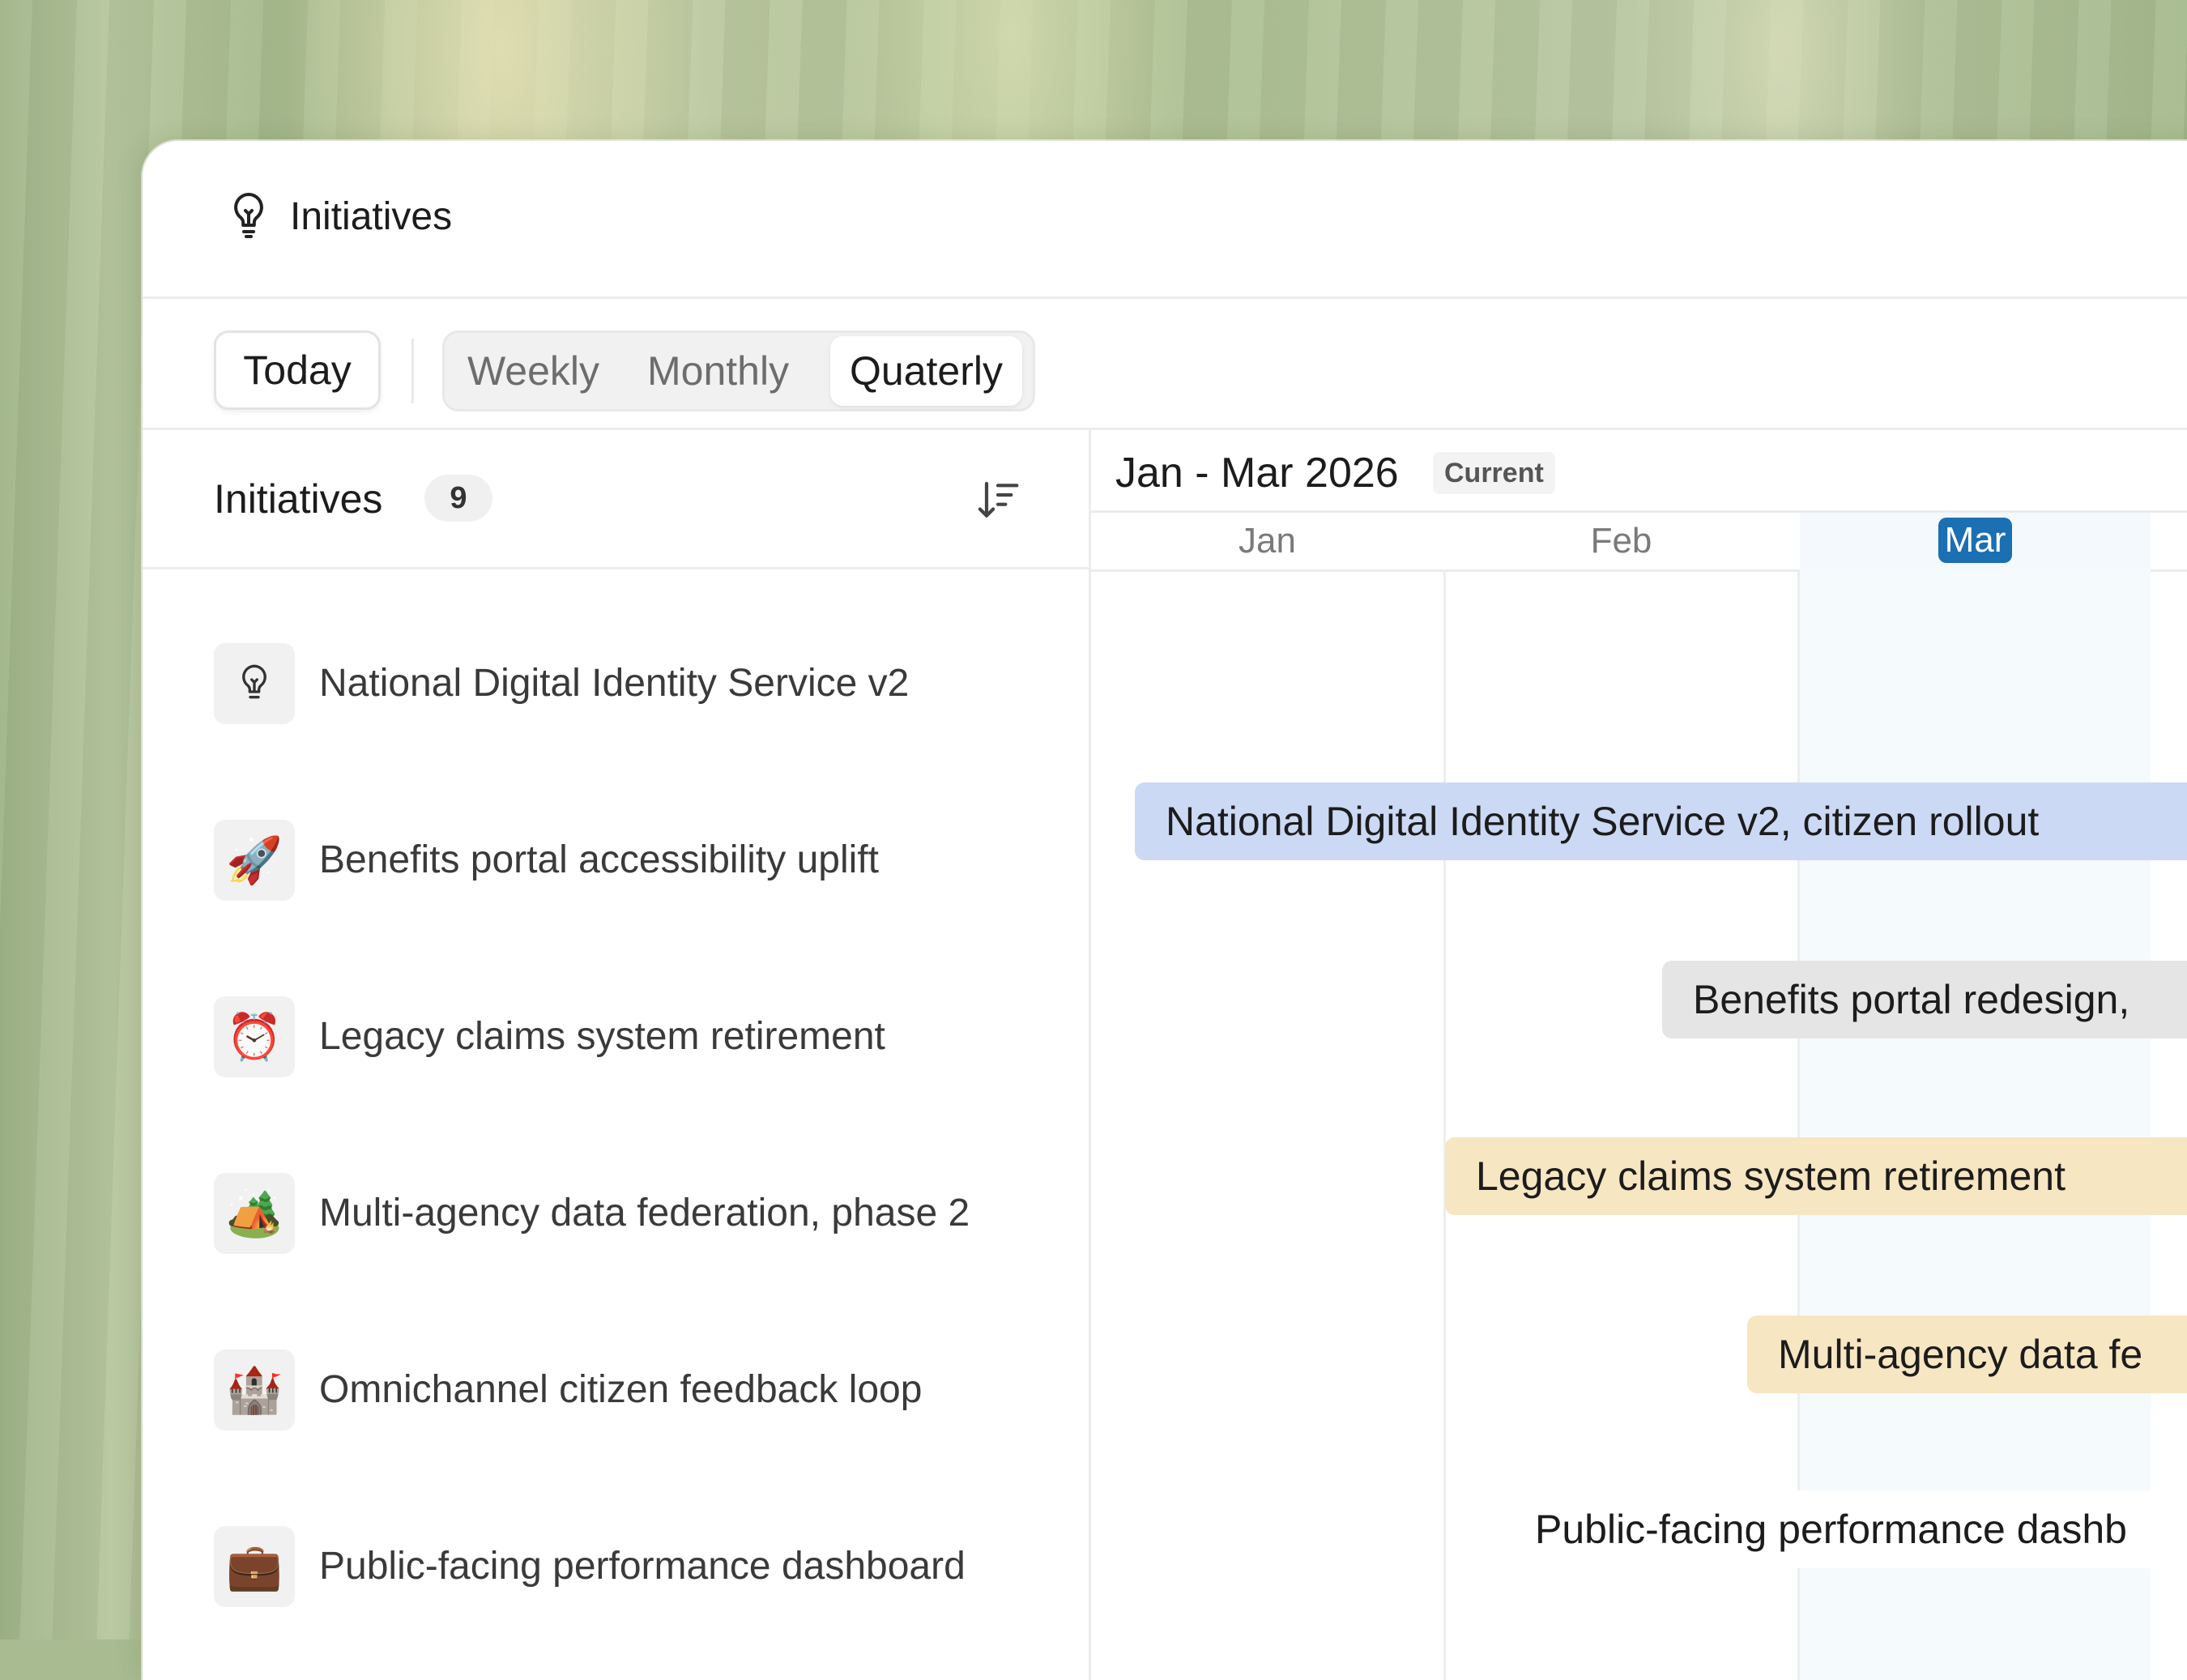 The width and height of the screenshot is (2187, 1680). What do you see at coordinates (1639, 471) in the screenshot?
I see `quarter-header: Jan - Mar 2026 Current A` at bounding box center [1639, 471].